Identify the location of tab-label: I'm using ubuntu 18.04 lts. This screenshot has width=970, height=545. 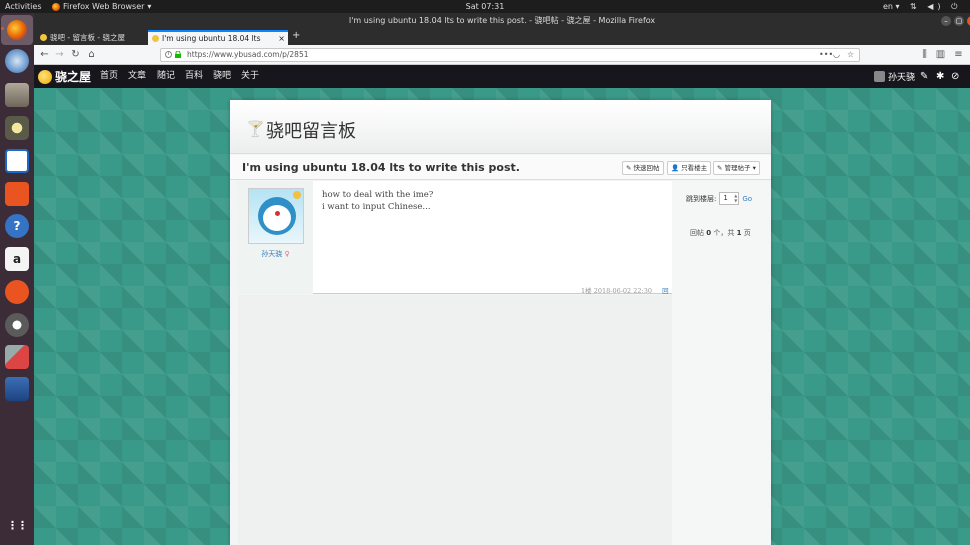
(211, 38).